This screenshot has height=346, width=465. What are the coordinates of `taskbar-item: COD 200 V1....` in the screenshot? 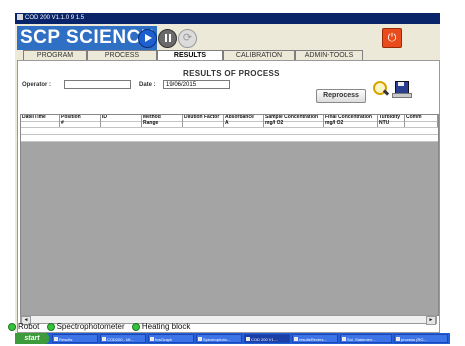 It's located at (267, 338).